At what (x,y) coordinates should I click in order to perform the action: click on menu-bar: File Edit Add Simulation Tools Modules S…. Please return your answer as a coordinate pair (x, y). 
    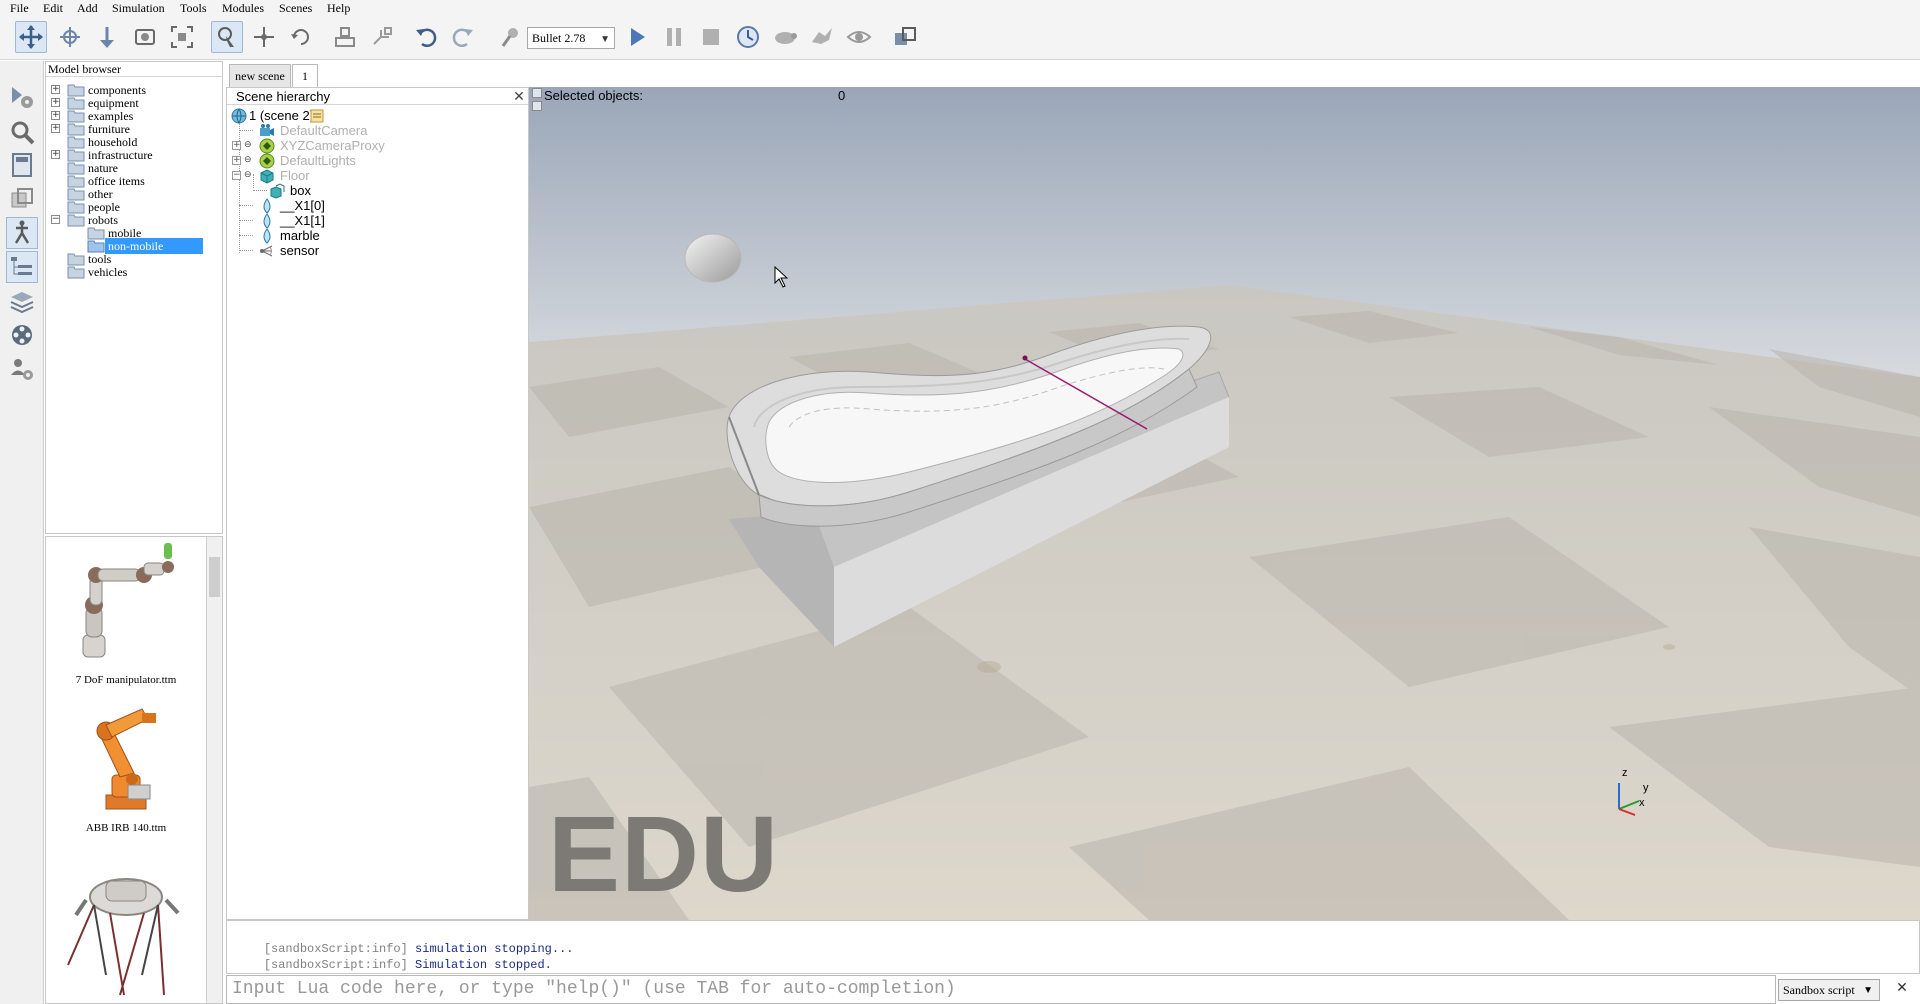
    Looking at the image, I should click on (960, 8).